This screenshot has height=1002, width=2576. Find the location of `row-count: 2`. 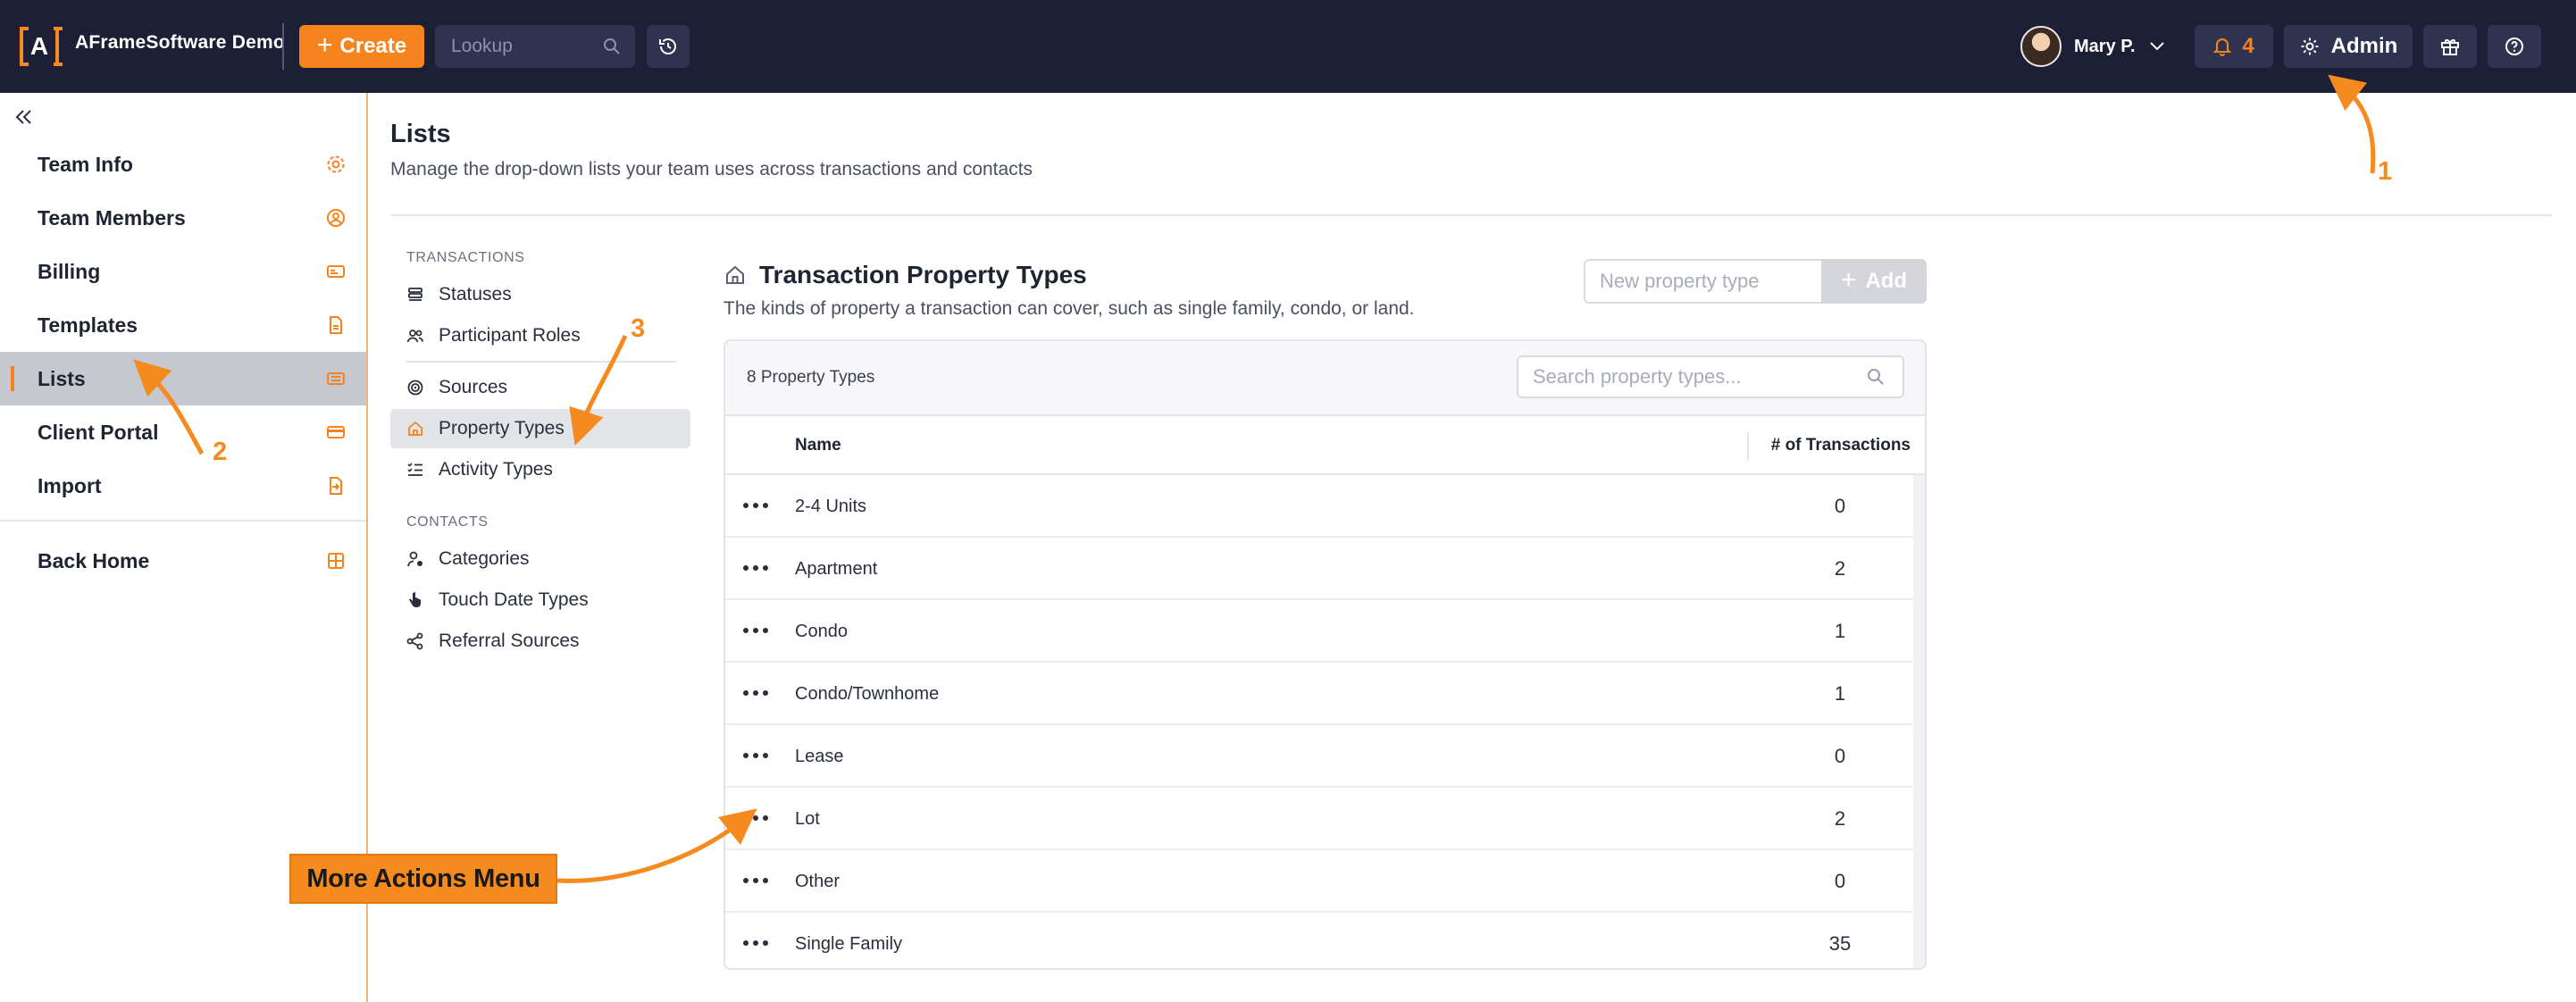

row-count: 2 is located at coordinates (1840, 819).